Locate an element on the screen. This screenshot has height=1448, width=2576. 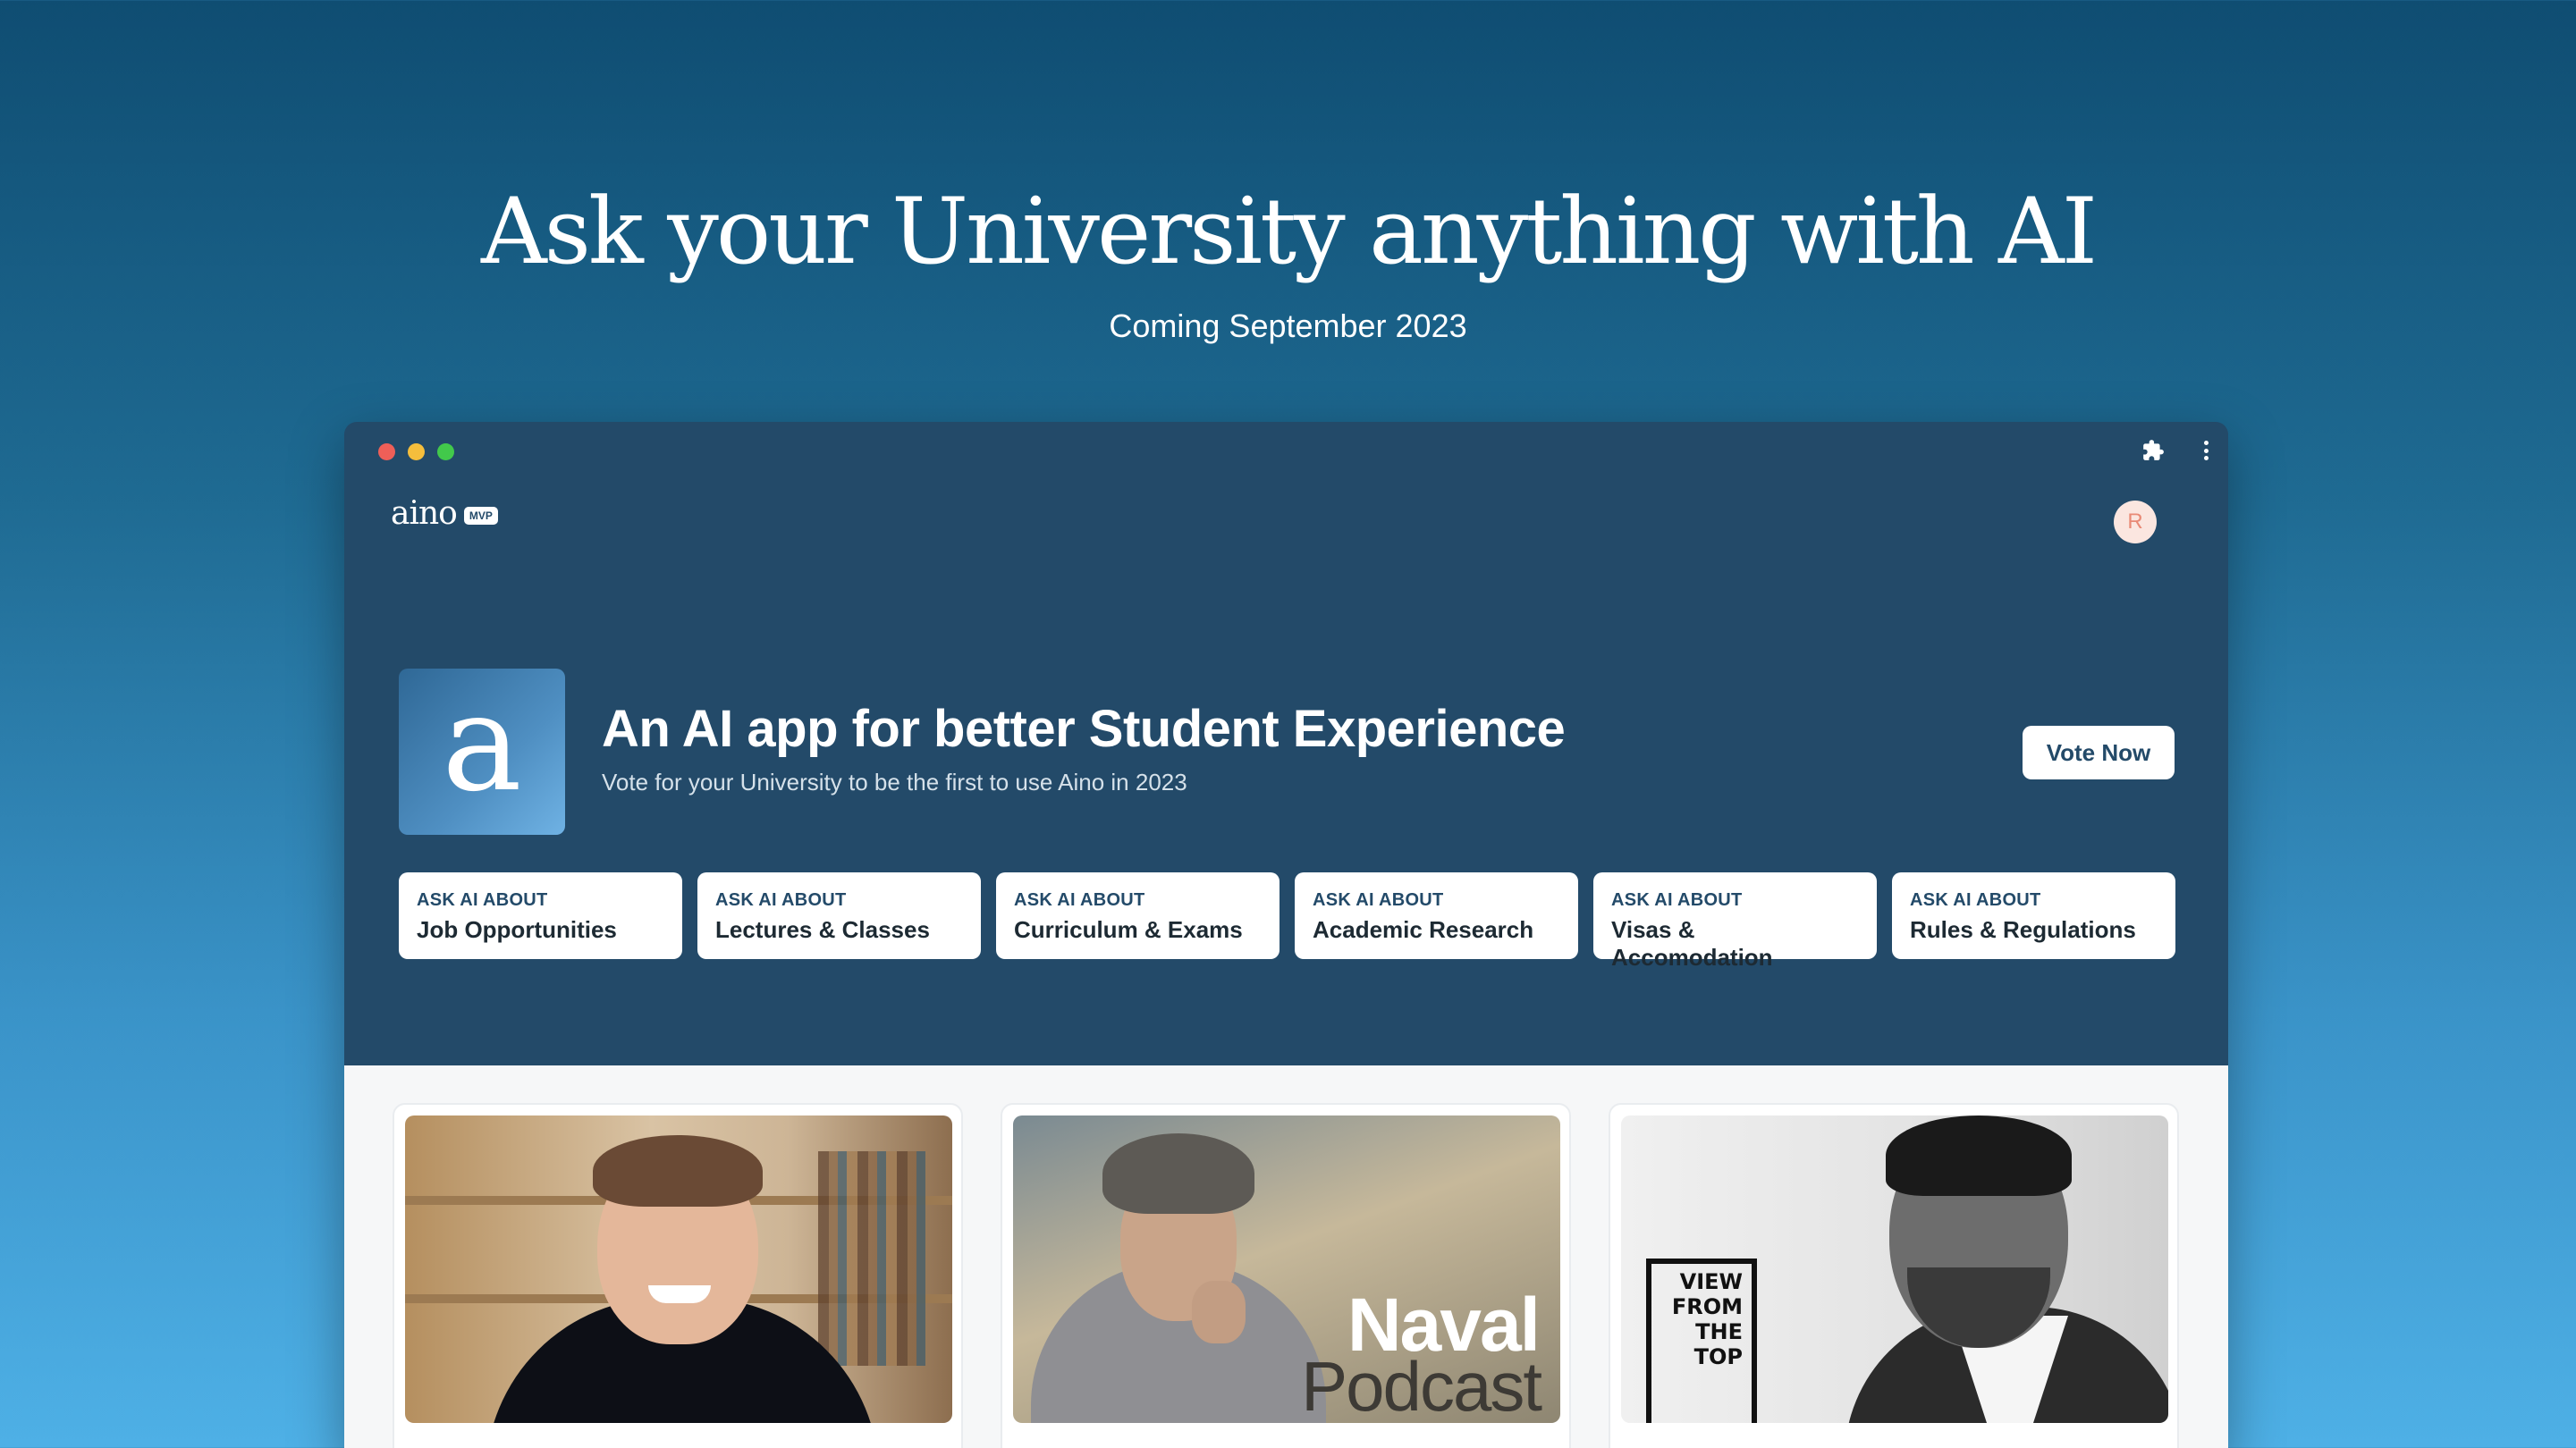
person-bookshelf-photo is located at coordinates (678, 1269).